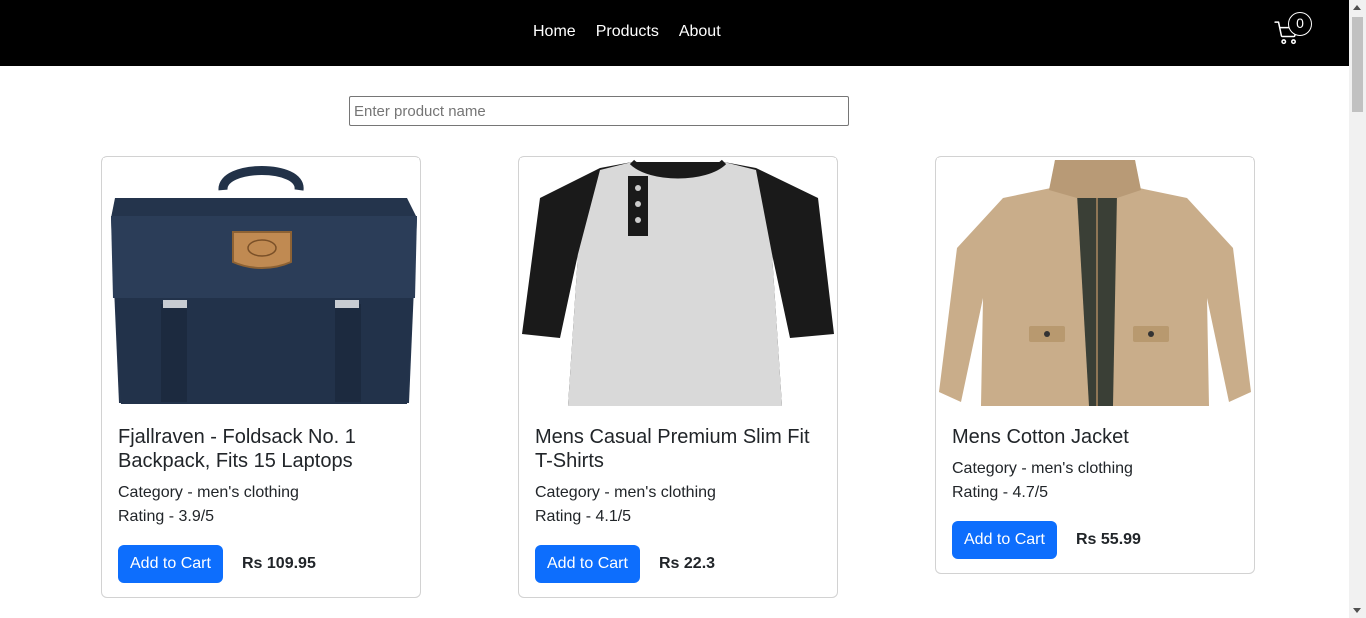  I want to click on card-footer: Add to Cart Rs 109.95, so click(261, 564).